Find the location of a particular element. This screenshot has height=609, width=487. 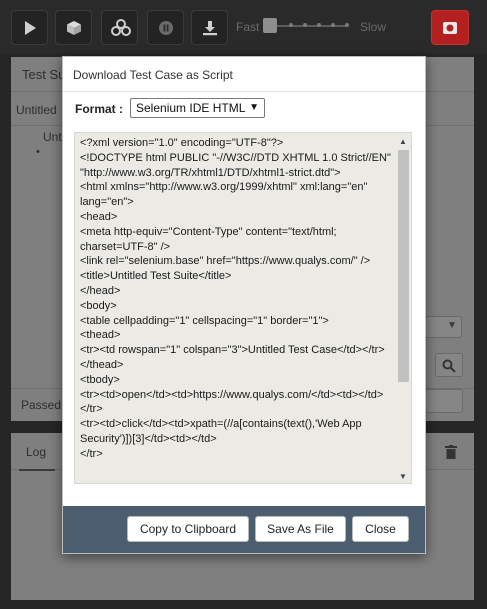

dialog-footer: Copy to Clipboard Save As File Close is located at coordinates (244, 529).